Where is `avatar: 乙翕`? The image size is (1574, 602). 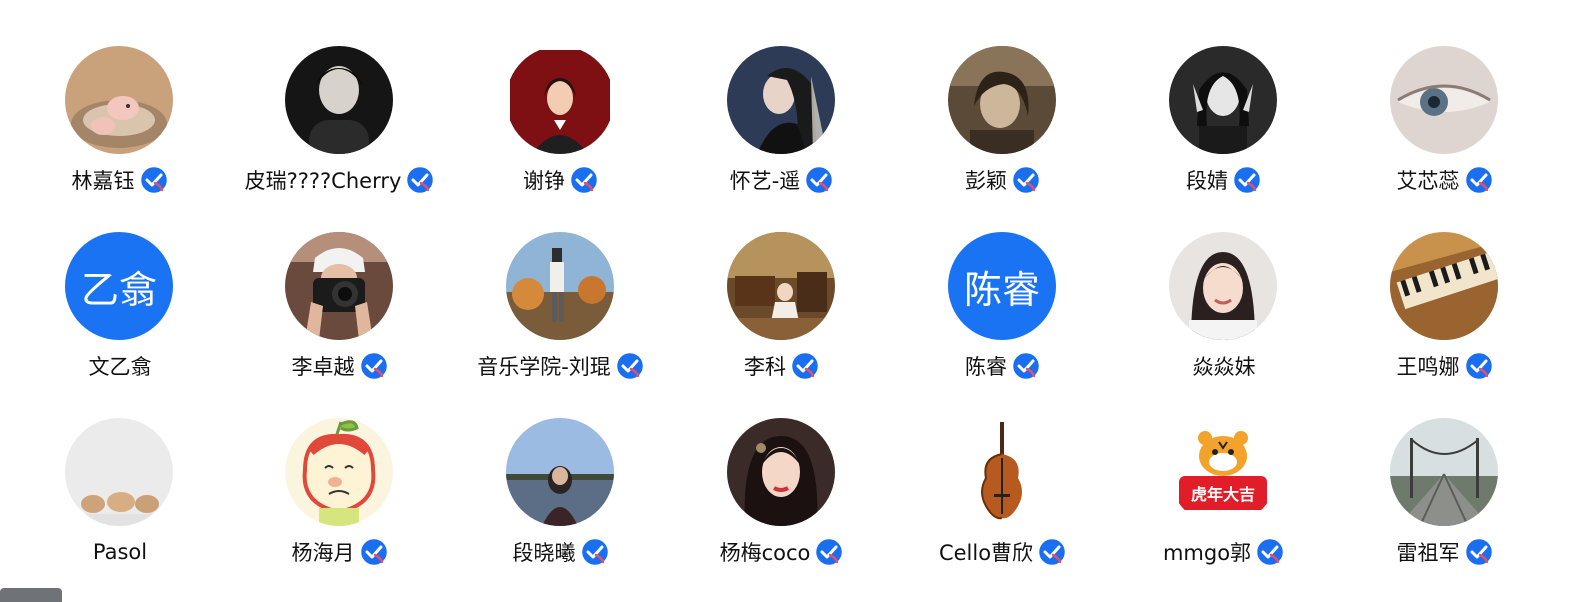
avatar: 乙翕 is located at coordinates (119, 286).